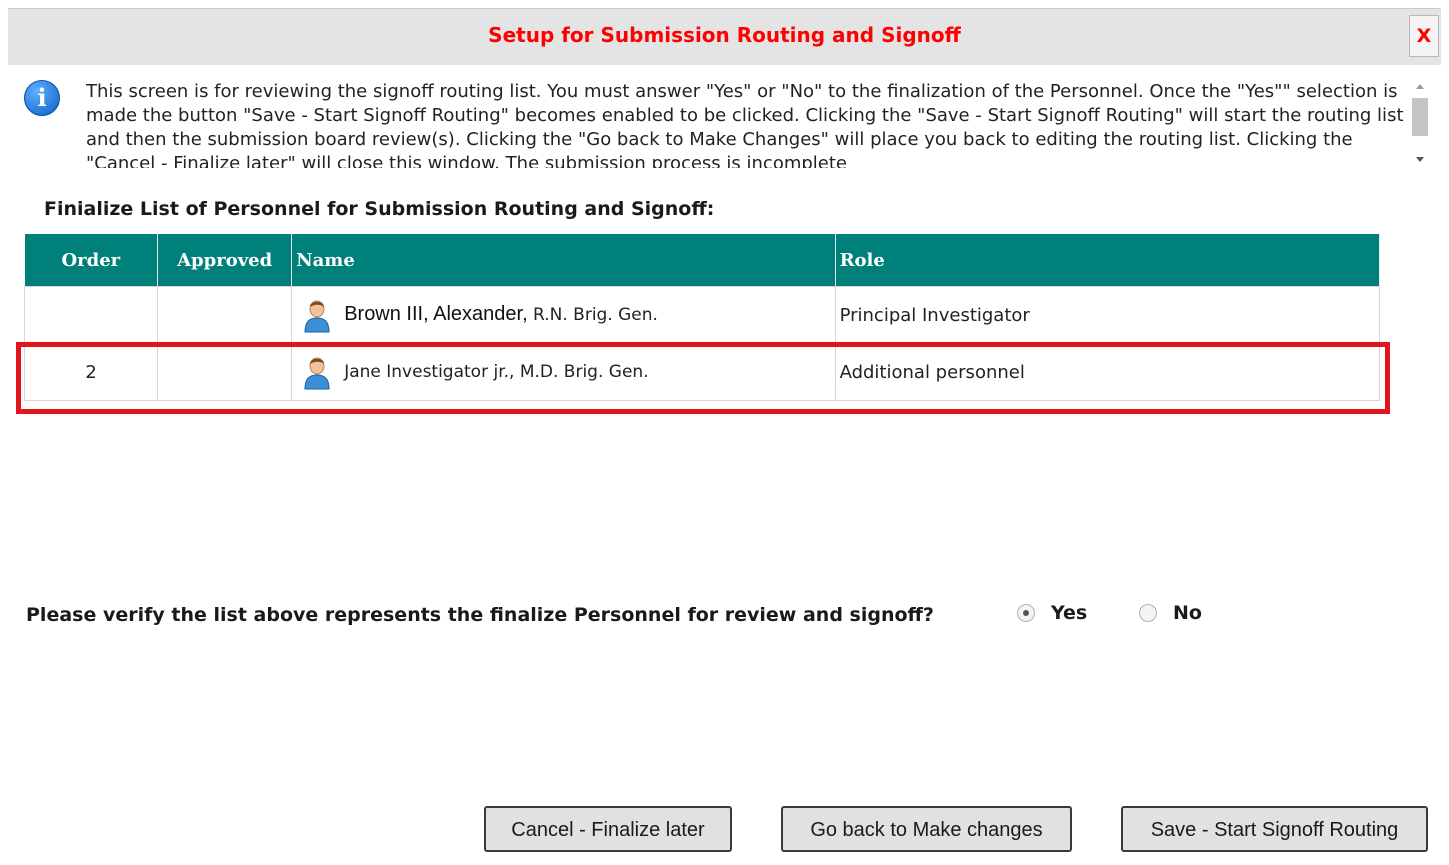 The width and height of the screenshot is (1449, 865). I want to click on person-credentials: R.N. Brig. Gen., so click(592, 315).